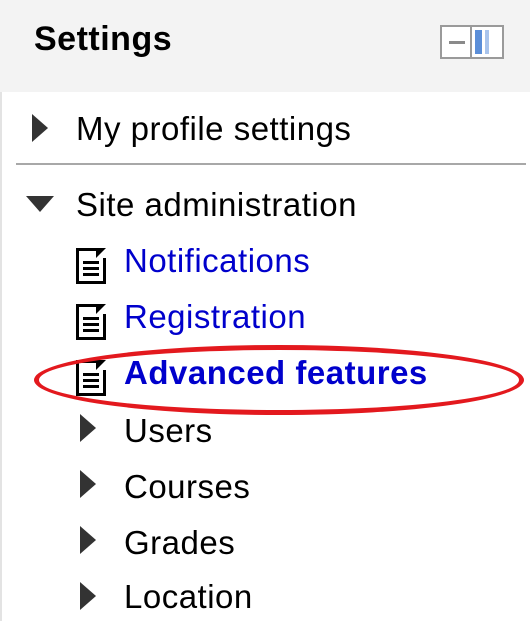 This screenshot has width=530, height=622. What do you see at coordinates (457, 42) in the screenshot?
I see `collapse-block-icon` at bounding box center [457, 42].